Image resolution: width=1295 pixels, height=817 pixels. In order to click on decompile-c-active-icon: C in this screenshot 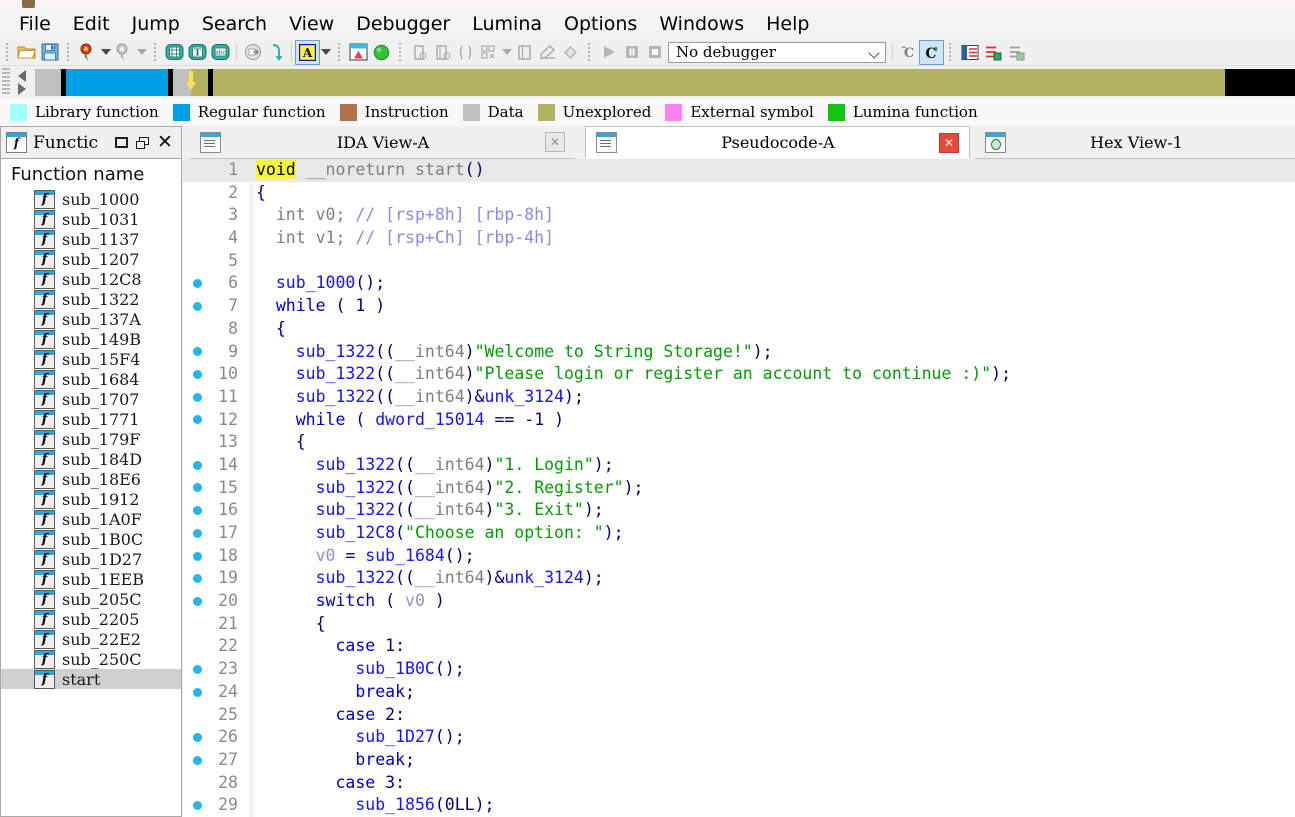, I will do `click(931, 52)`.